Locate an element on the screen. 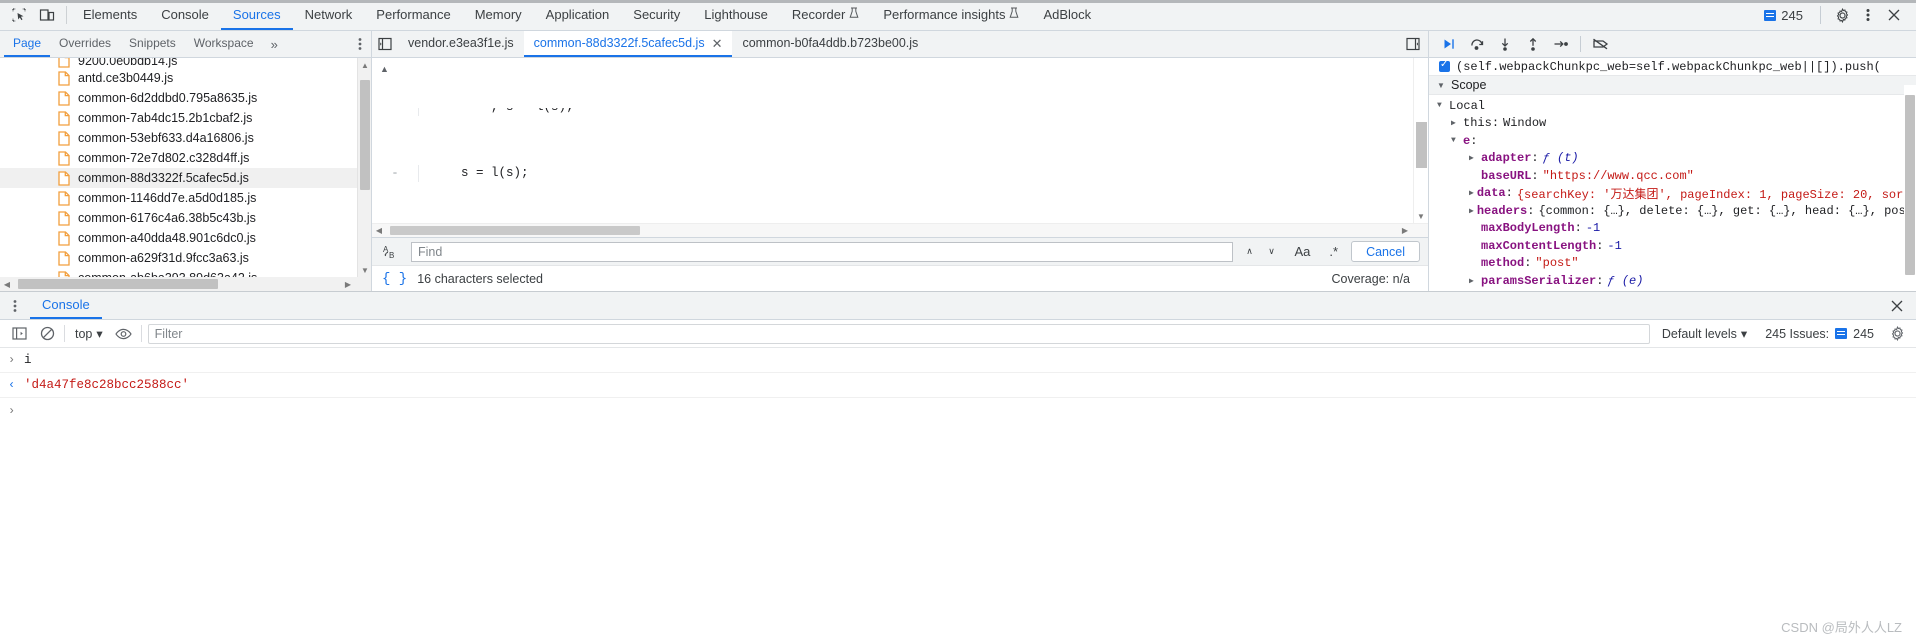  navigator-kebab-icon is located at coordinates (360, 44).